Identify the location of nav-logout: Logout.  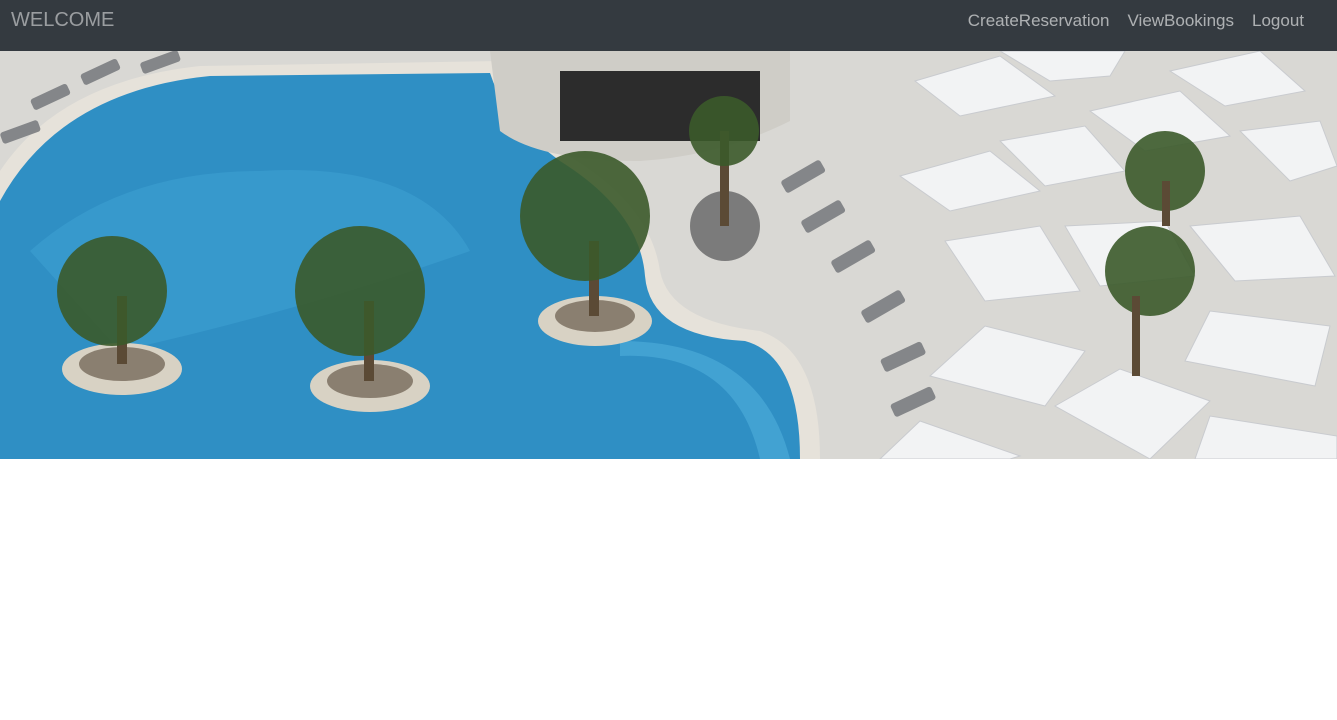
(1278, 21).